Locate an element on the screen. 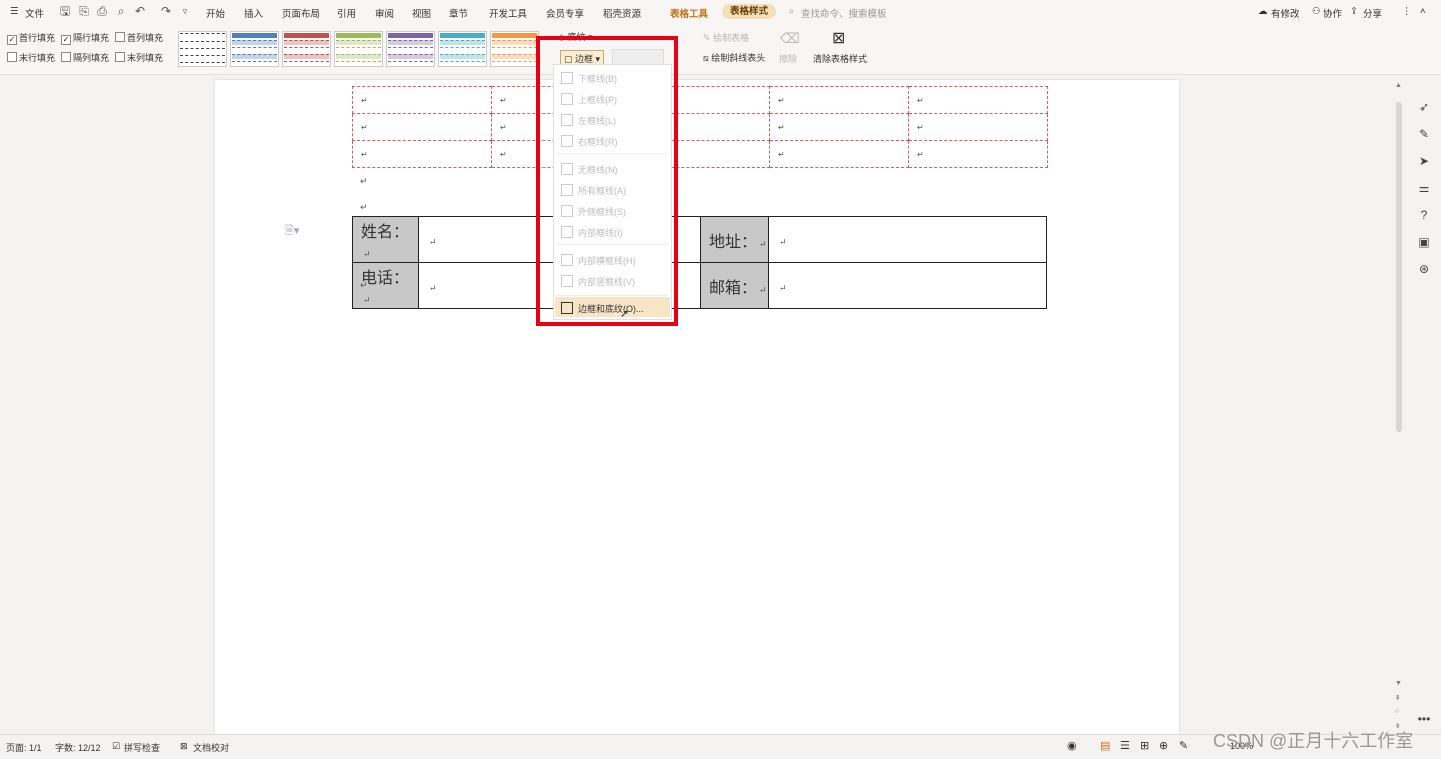 This screenshot has height=759, width=1441. tab-insert: 插入 is located at coordinates (253, 13).